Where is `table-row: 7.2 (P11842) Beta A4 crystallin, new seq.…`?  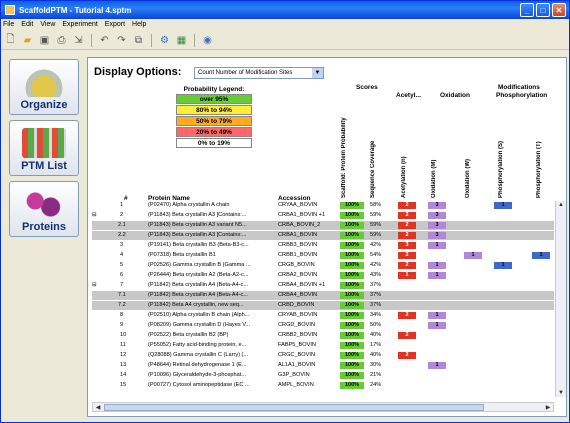 table-row: 7.2 (P11842) Beta A4 crystallin, new seq.… is located at coordinates (323, 305).